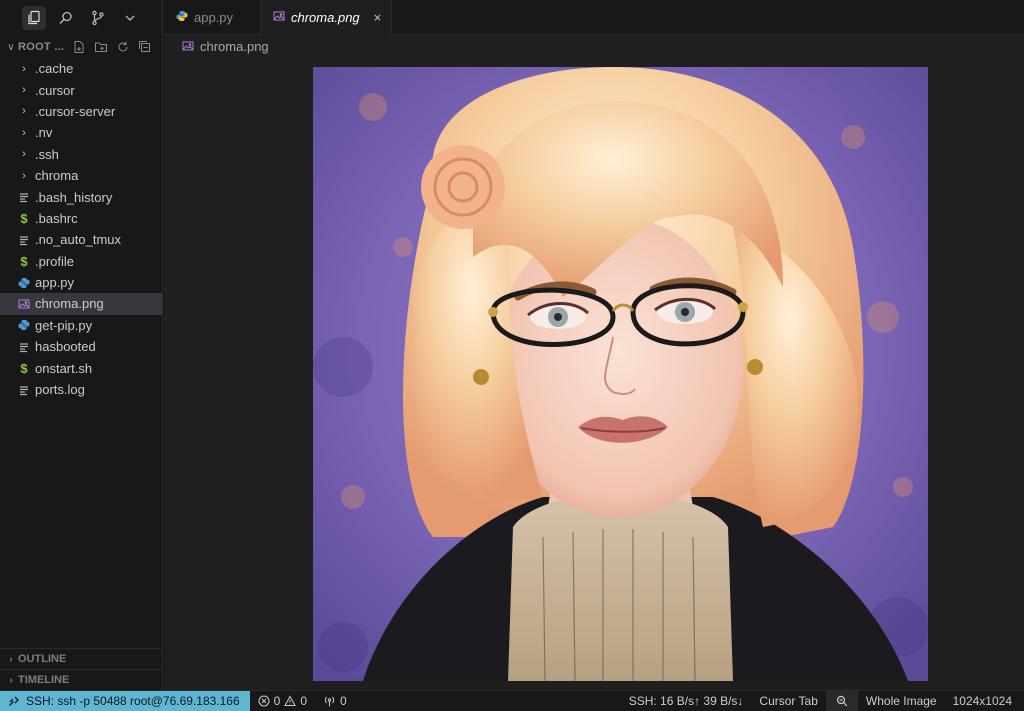  I want to click on close-icon: ×, so click(378, 17).